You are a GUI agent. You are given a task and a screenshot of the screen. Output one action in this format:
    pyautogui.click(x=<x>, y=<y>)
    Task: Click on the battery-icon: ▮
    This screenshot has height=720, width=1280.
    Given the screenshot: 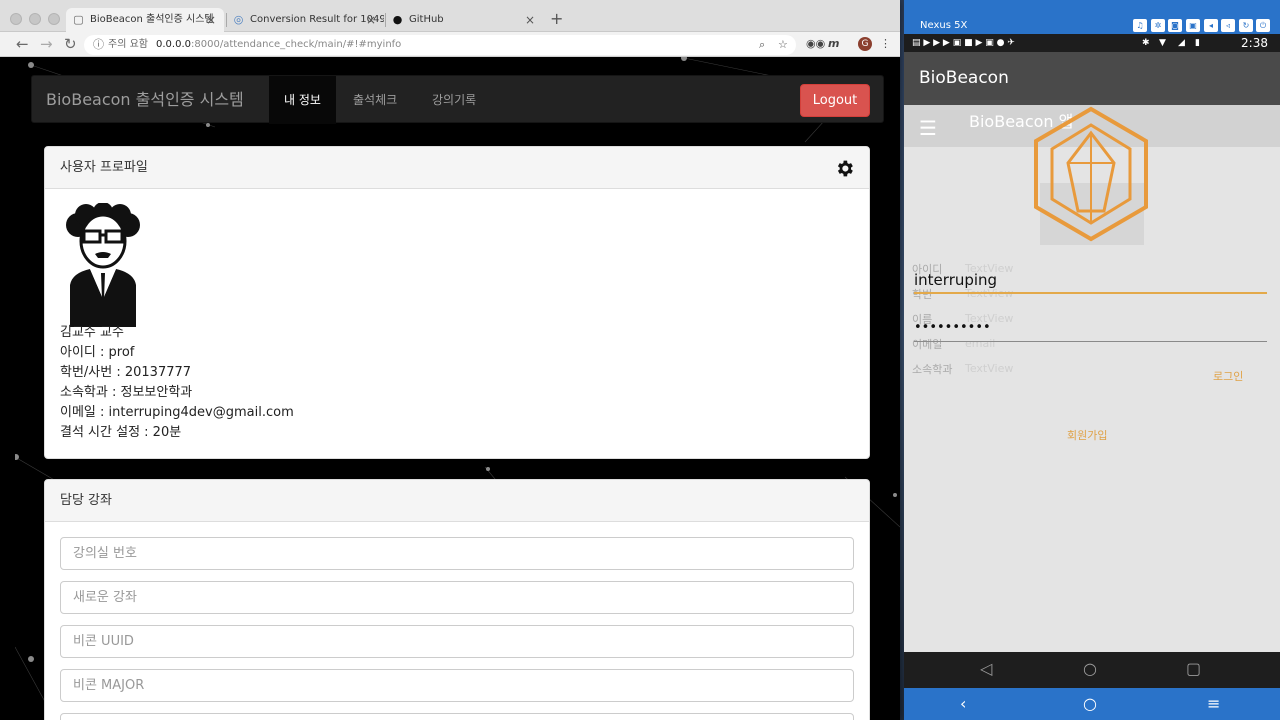 What is the action you would take?
    pyautogui.click(x=1197, y=43)
    